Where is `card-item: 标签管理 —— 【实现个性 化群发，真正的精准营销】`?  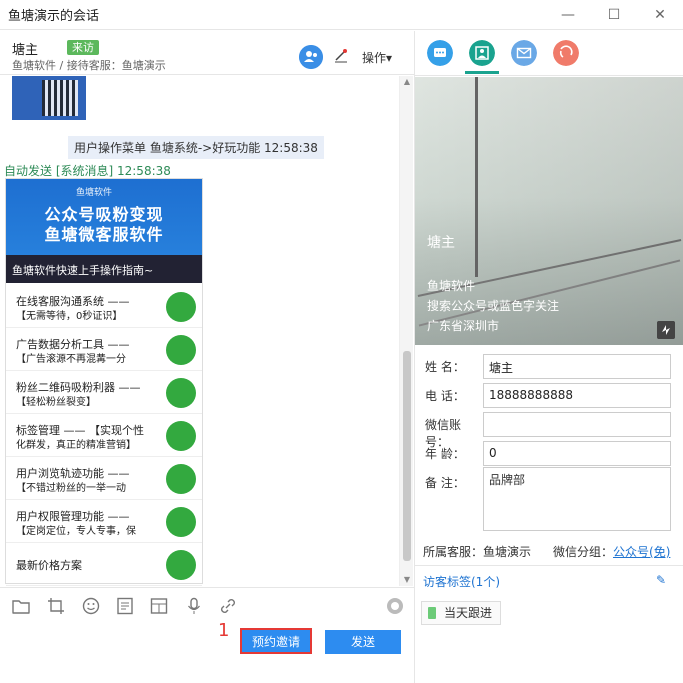
card-item: 标签管理 —— 【实现个性 化群发，真正的精准营销】 is located at coordinates (104, 435).